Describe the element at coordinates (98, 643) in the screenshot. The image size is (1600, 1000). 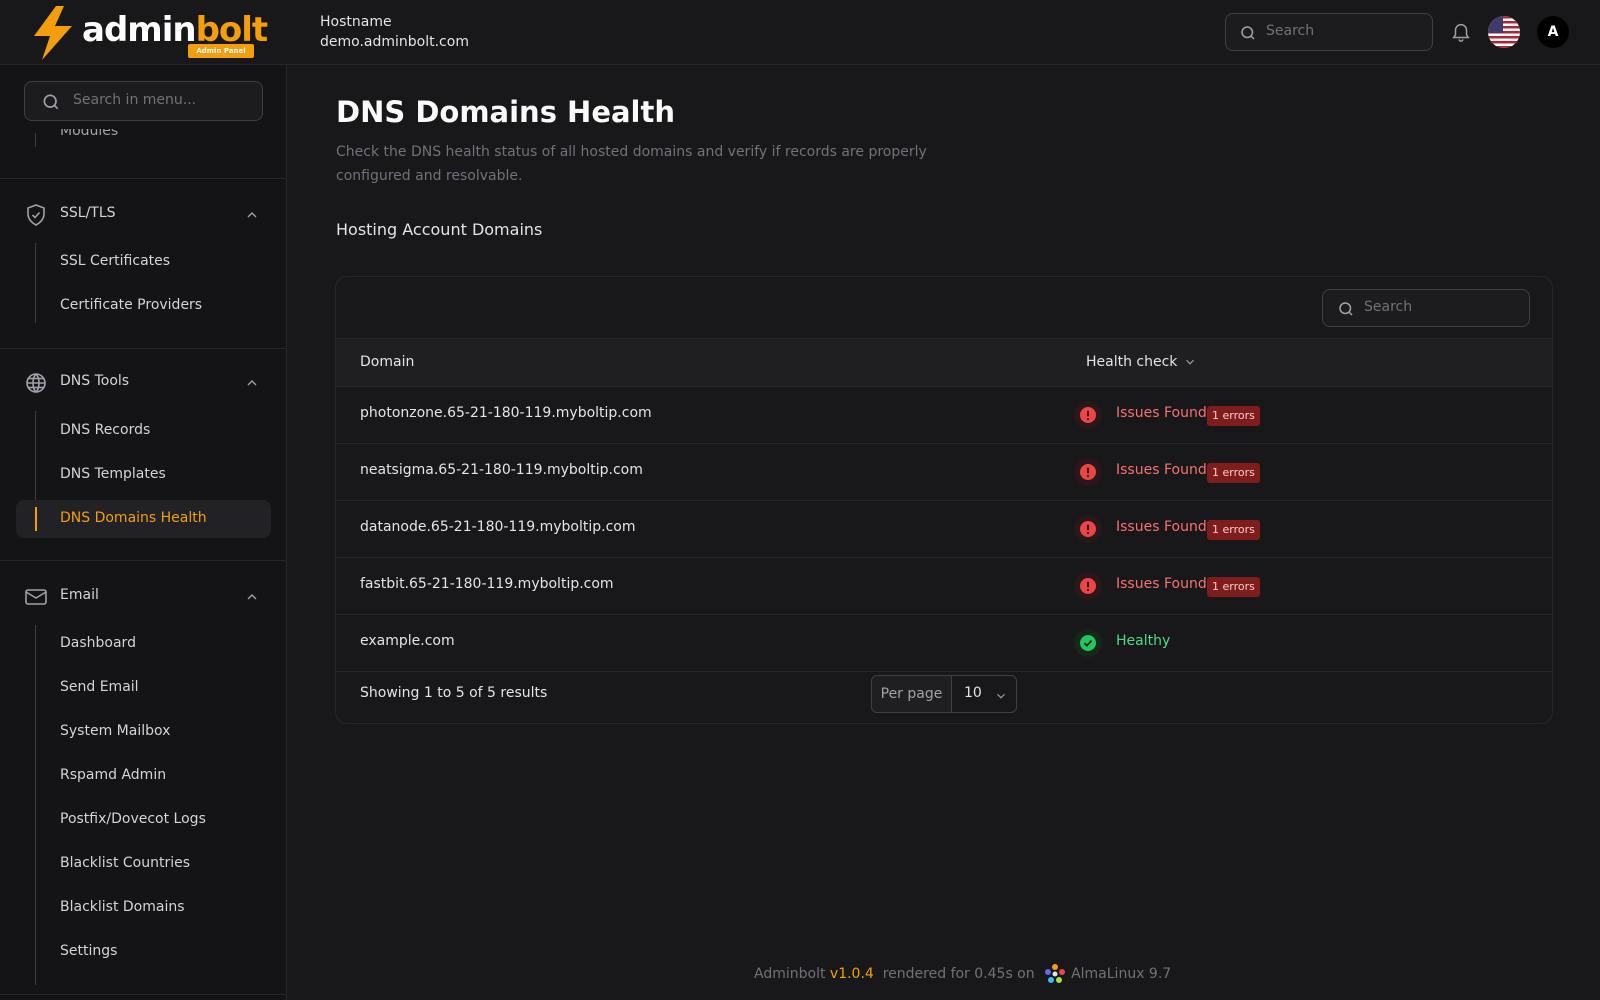
I see `sidebar-item-label: Dashboard` at that location.